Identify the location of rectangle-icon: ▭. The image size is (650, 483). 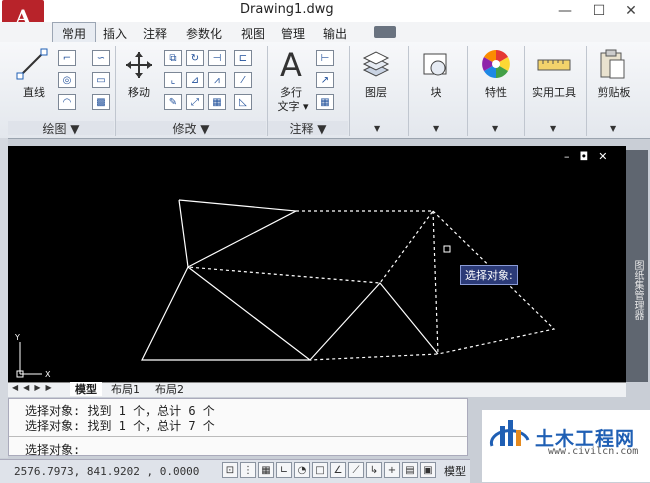
(101, 80).